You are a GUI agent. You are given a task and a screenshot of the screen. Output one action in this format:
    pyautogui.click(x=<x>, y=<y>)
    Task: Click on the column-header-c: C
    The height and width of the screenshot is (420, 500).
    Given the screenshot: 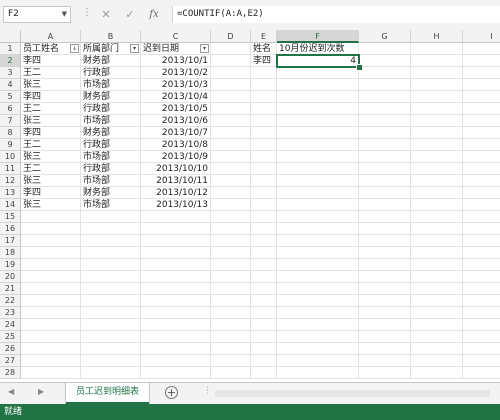 What is the action you would take?
    pyautogui.click(x=176, y=36)
    